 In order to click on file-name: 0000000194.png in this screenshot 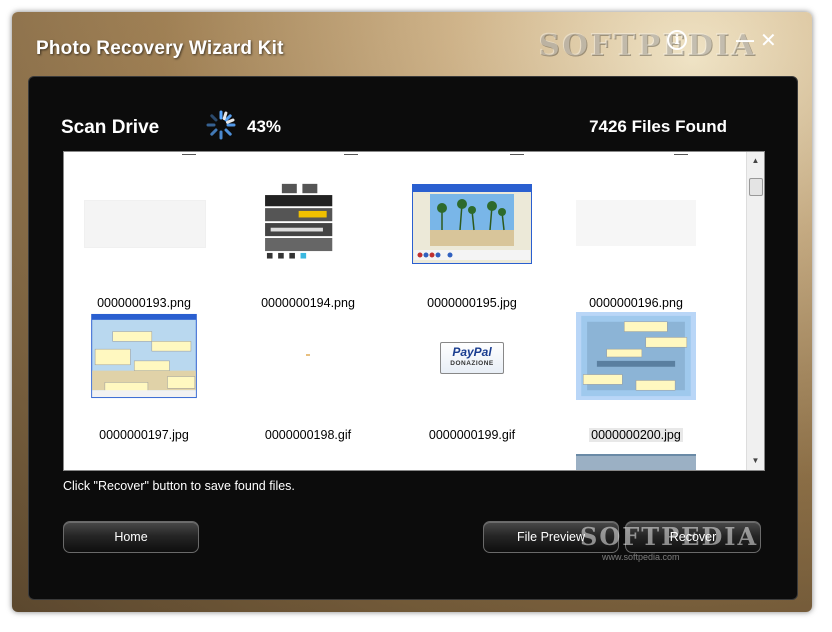, I will do `click(308, 303)`.